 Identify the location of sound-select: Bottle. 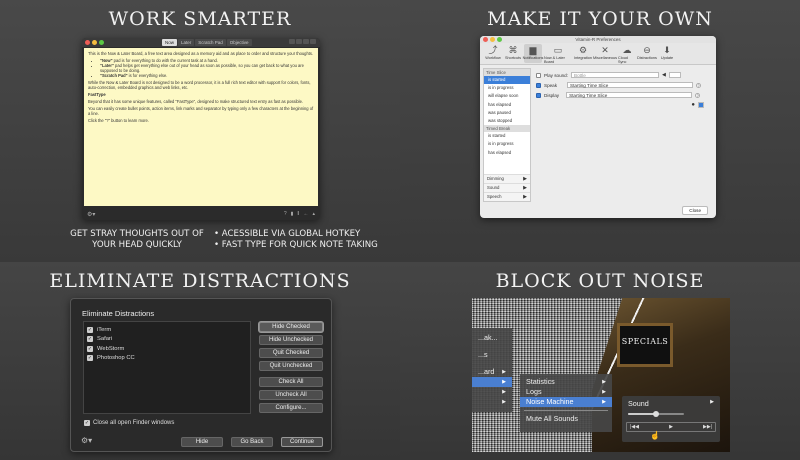
(615, 75).